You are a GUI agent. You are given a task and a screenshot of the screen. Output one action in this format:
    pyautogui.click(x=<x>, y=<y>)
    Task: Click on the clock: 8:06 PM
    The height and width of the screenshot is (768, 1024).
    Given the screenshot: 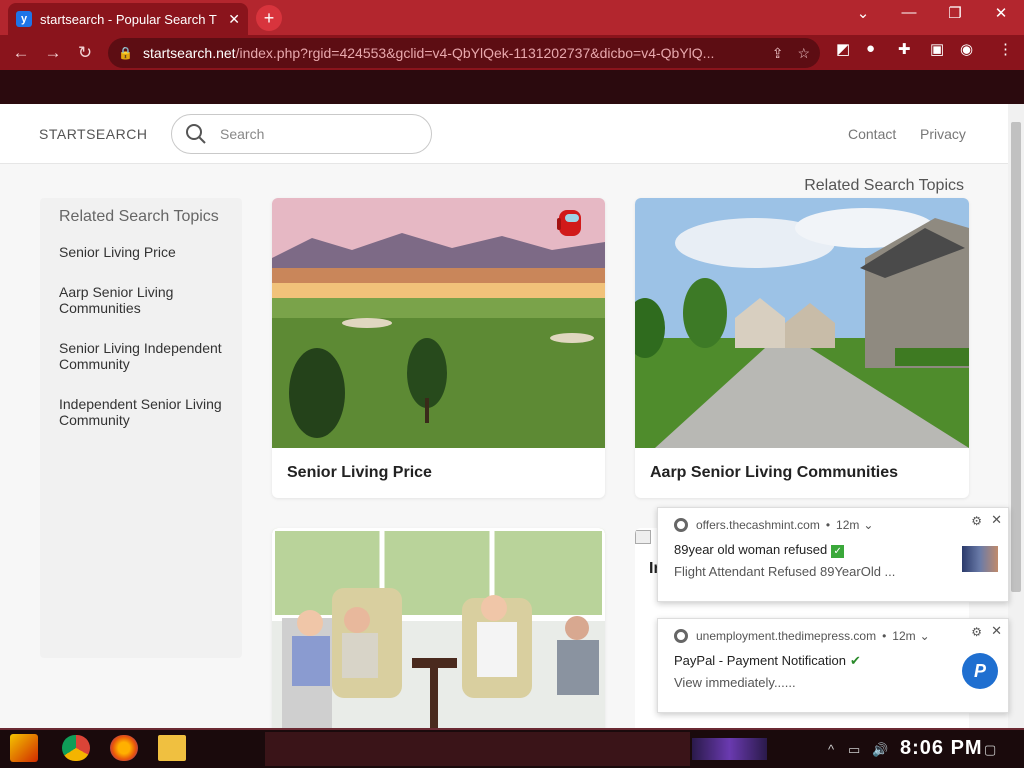 What is the action you would take?
    pyautogui.click(x=941, y=748)
    